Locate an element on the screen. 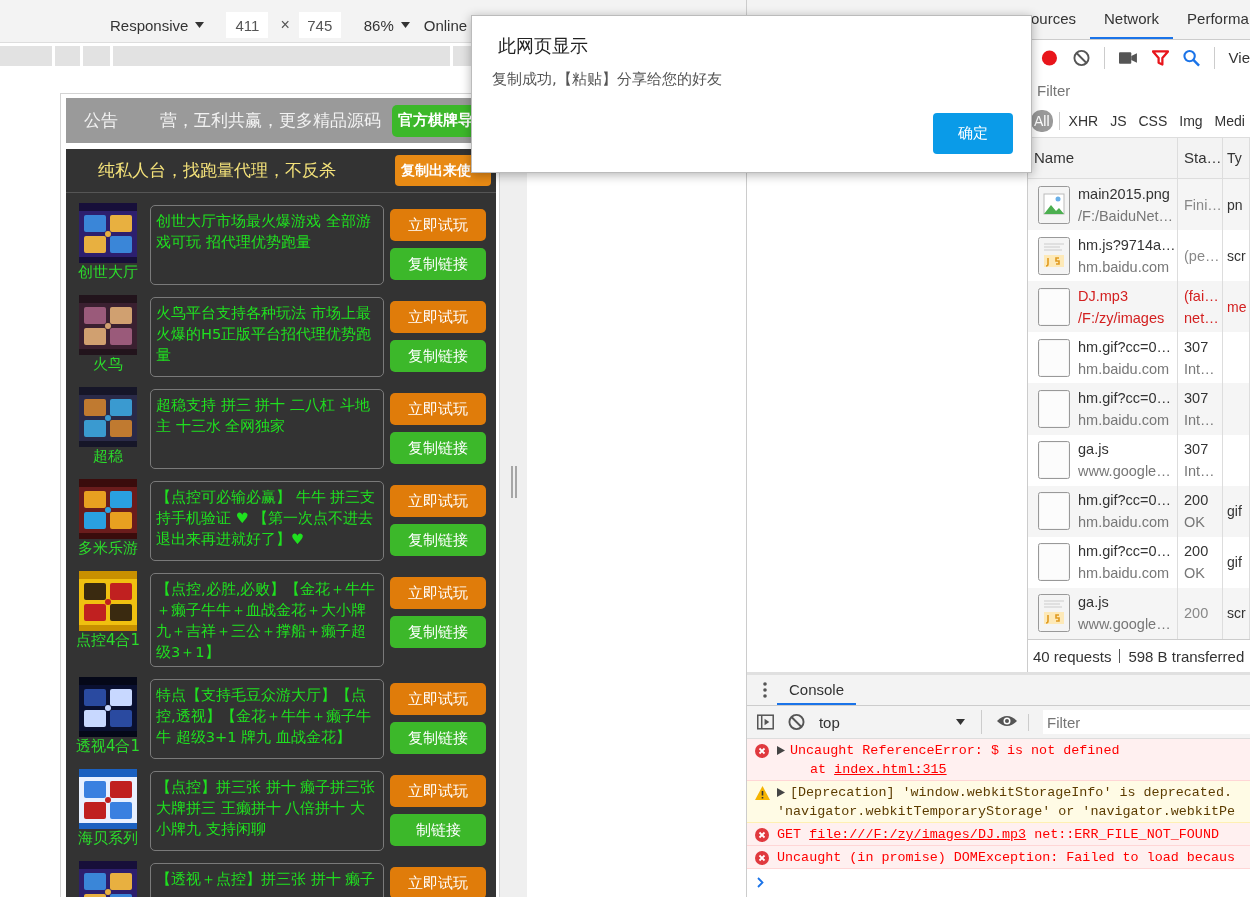 The height and width of the screenshot is (897, 1250). request-type: me is located at coordinates (1237, 306).